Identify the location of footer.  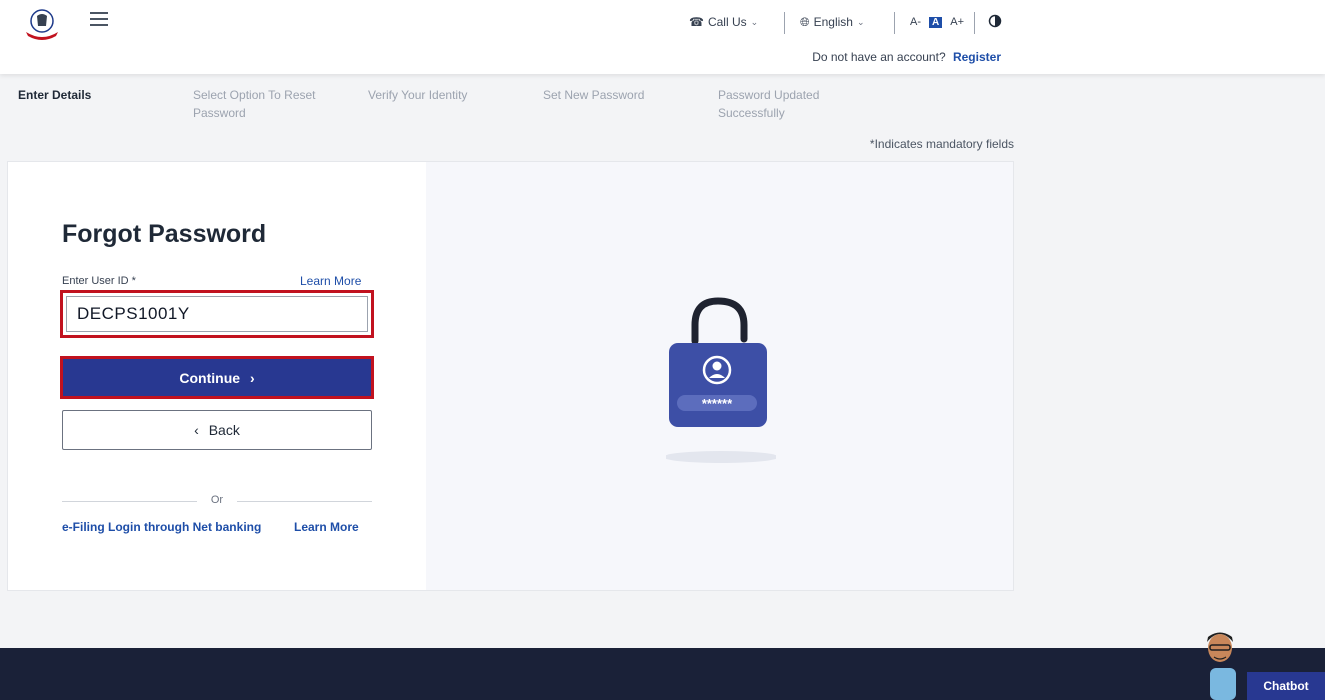
(662, 674).